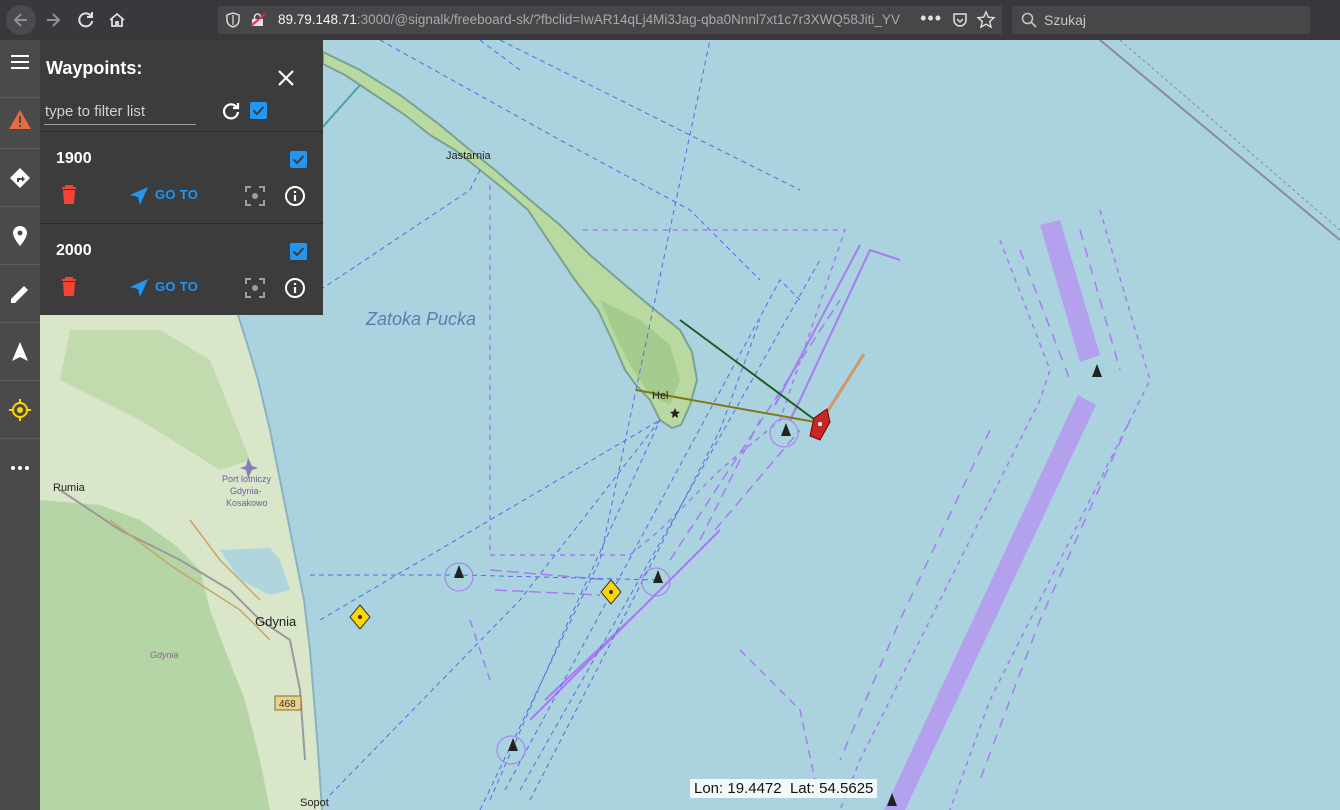 The image size is (1340, 810). I want to click on alarm-icon, so click(20, 119).